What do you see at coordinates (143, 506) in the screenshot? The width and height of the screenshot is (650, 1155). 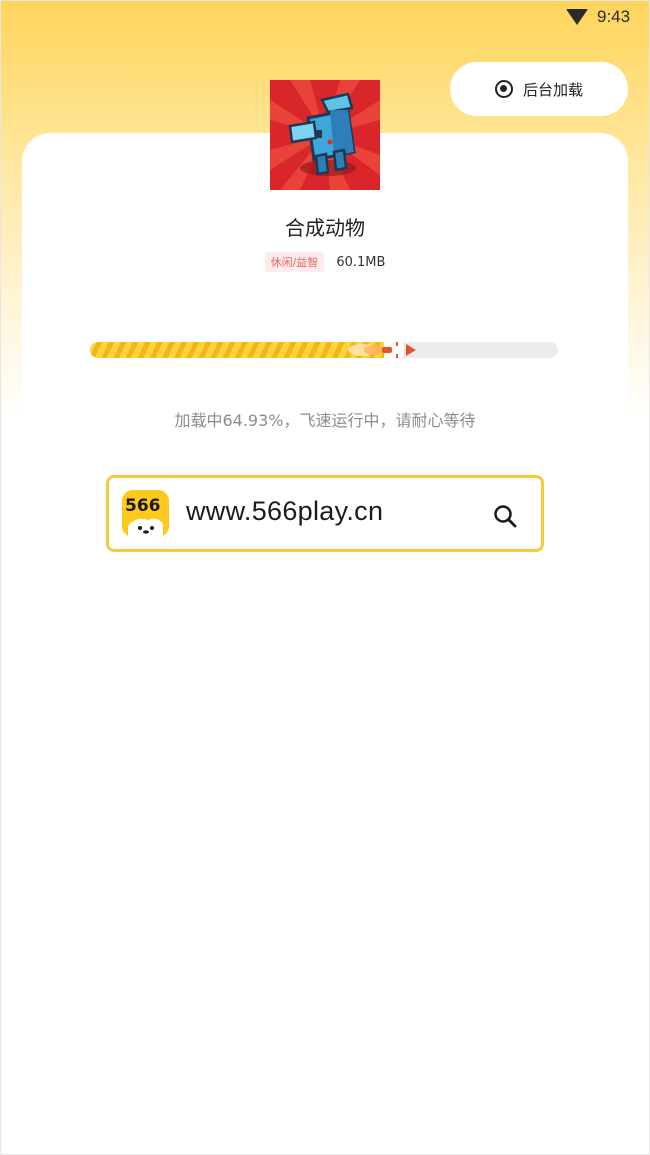 I see `brand-logo-text: 566` at bounding box center [143, 506].